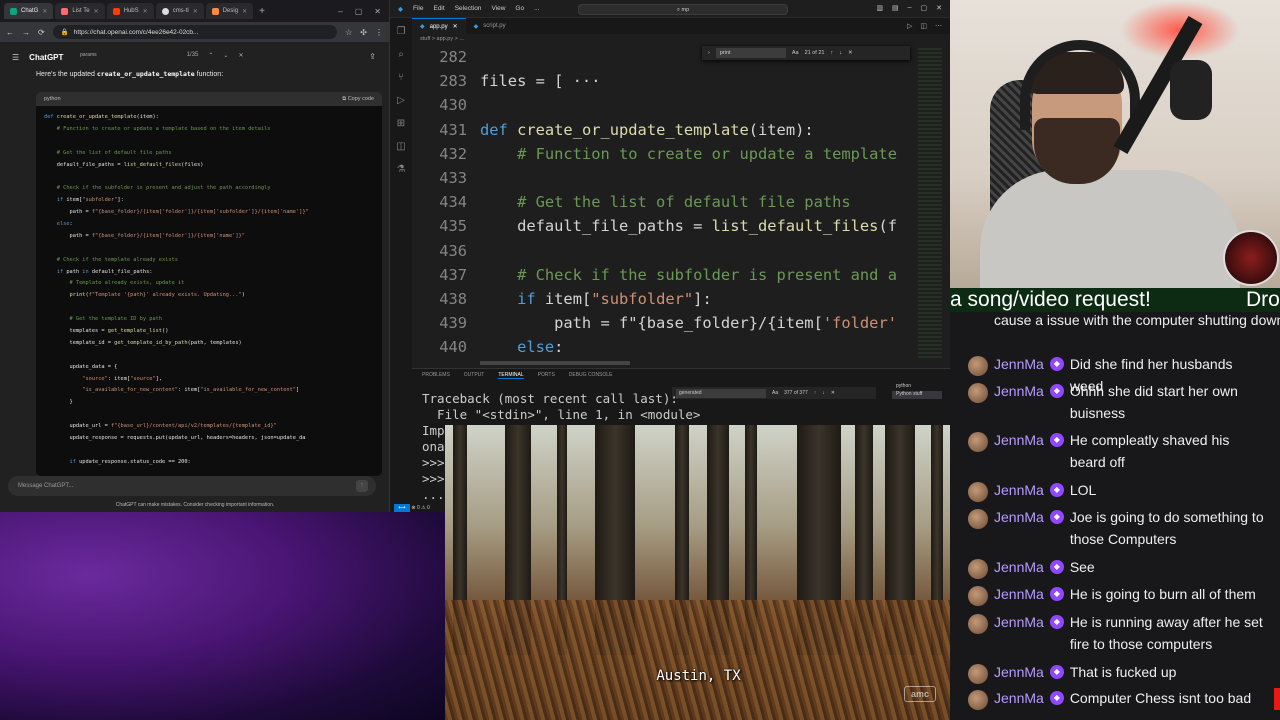  What do you see at coordinates (815, 393) in the screenshot?
I see `prev-match-icon: ↑` at bounding box center [815, 393].